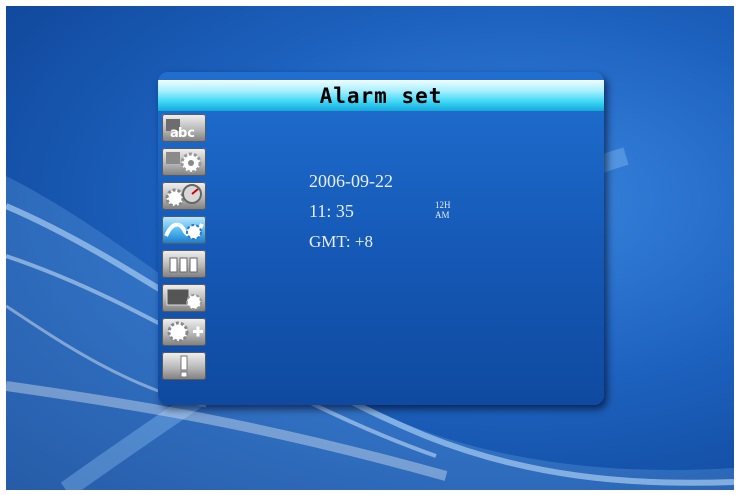  I want to click on screen-gear-icon, so click(184, 298).